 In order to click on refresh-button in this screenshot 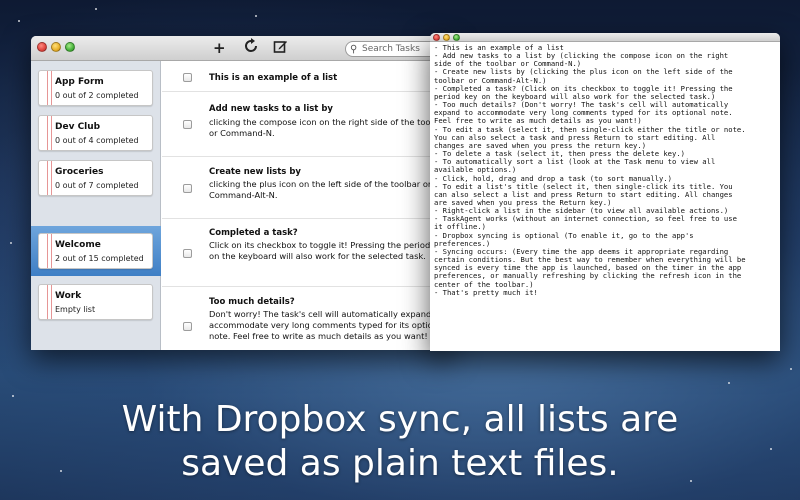, I will do `click(251, 46)`.